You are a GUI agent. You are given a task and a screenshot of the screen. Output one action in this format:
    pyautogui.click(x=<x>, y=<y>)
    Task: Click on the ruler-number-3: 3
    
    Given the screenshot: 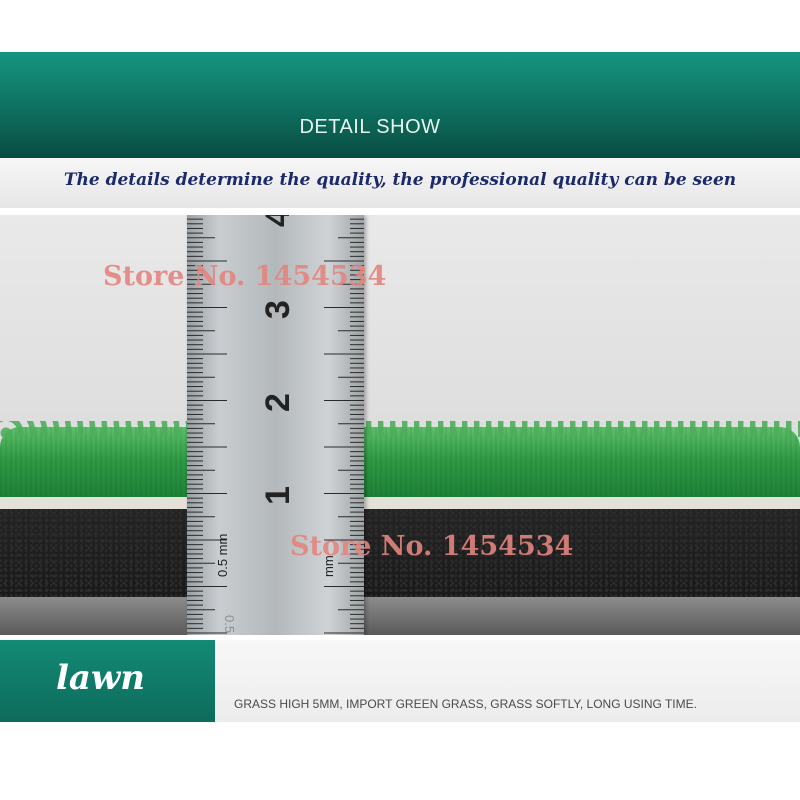 What is the action you would take?
    pyautogui.click(x=278, y=309)
    